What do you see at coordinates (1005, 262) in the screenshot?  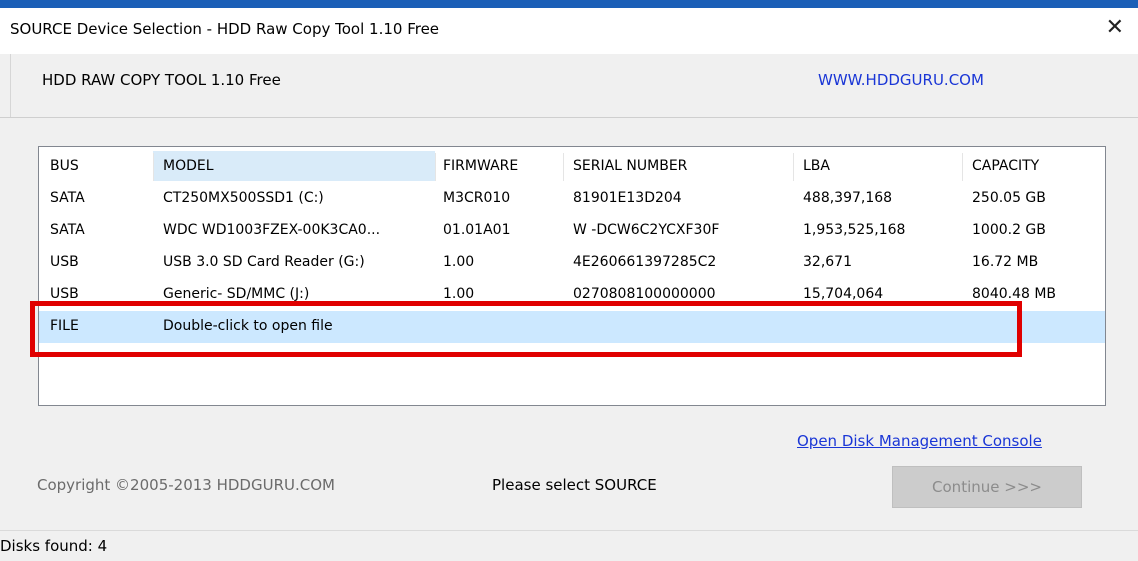 I see `cell-capacity: 16.72 MB` at bounding box center [1005, 262].